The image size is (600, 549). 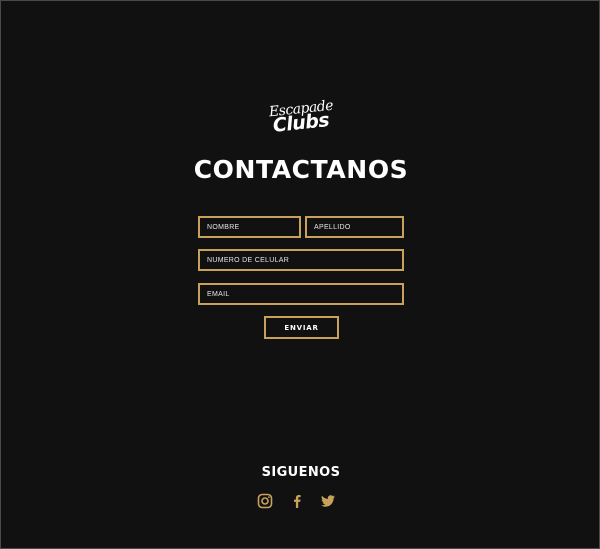 What do you see at coordinates (301, 260) in the screenshot?
I see `celular-field` at bounding box center [301, 260].